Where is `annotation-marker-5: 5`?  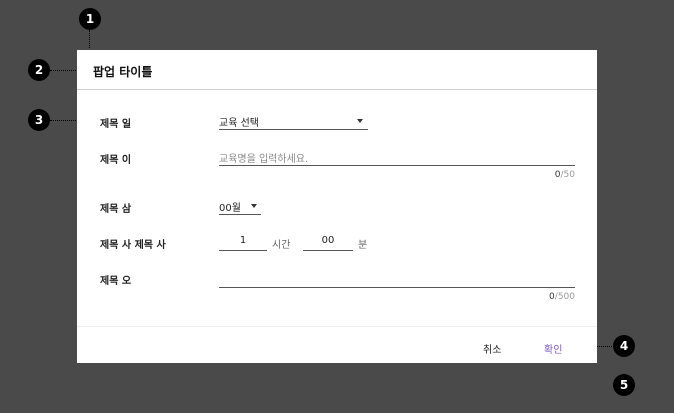
annotation-marker-5: 5 is located at coordinates (624, 385).